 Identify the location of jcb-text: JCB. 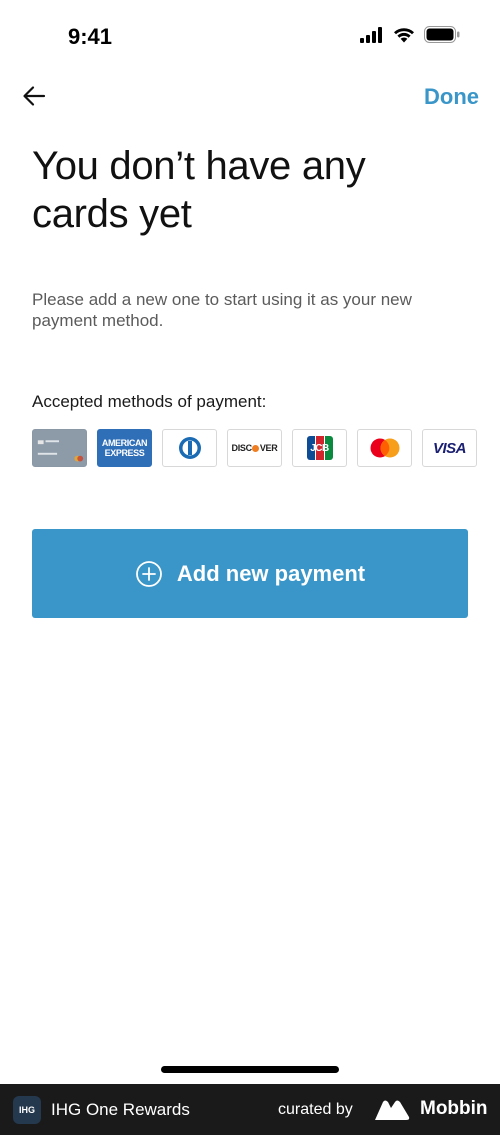
(319, 448).